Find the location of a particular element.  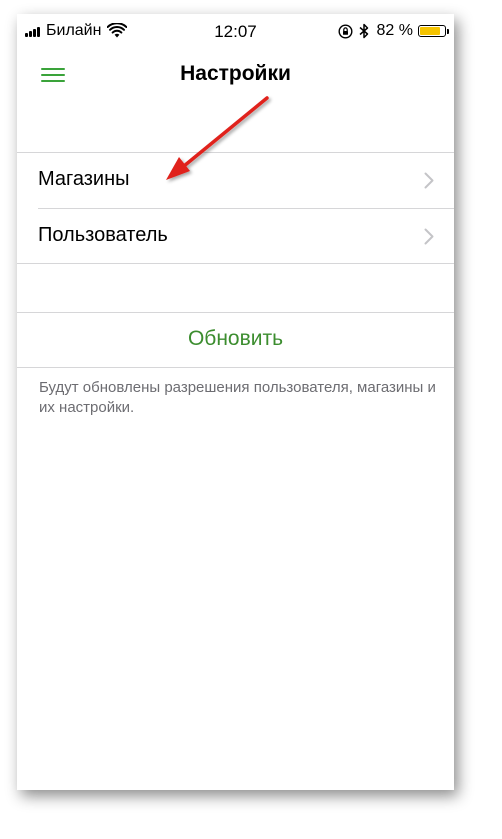

bluetooth-icon is located at coordinates (363, 31).